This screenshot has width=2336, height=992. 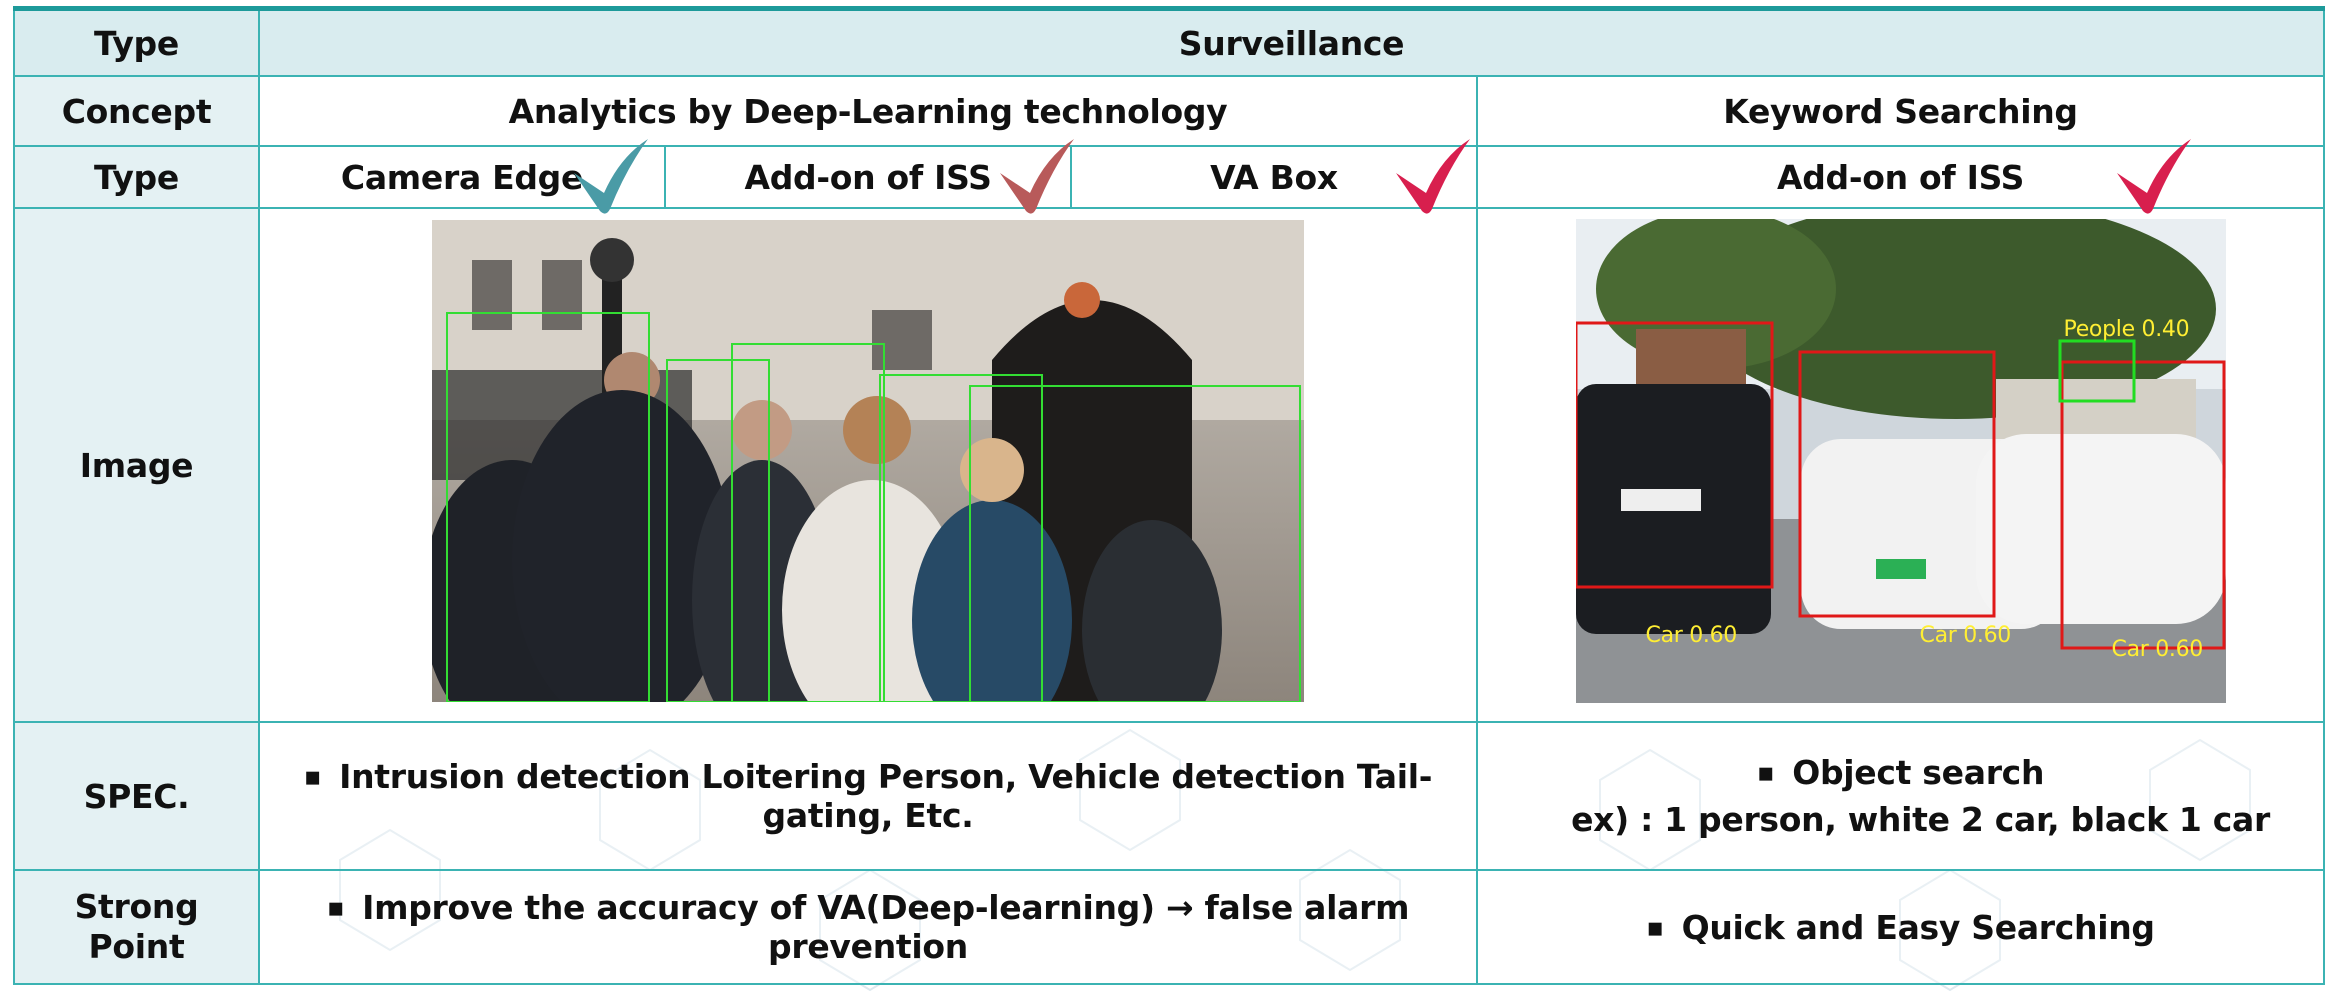 I want to click on people-detection-label: People 0.40, so click(x=2126, y=329).